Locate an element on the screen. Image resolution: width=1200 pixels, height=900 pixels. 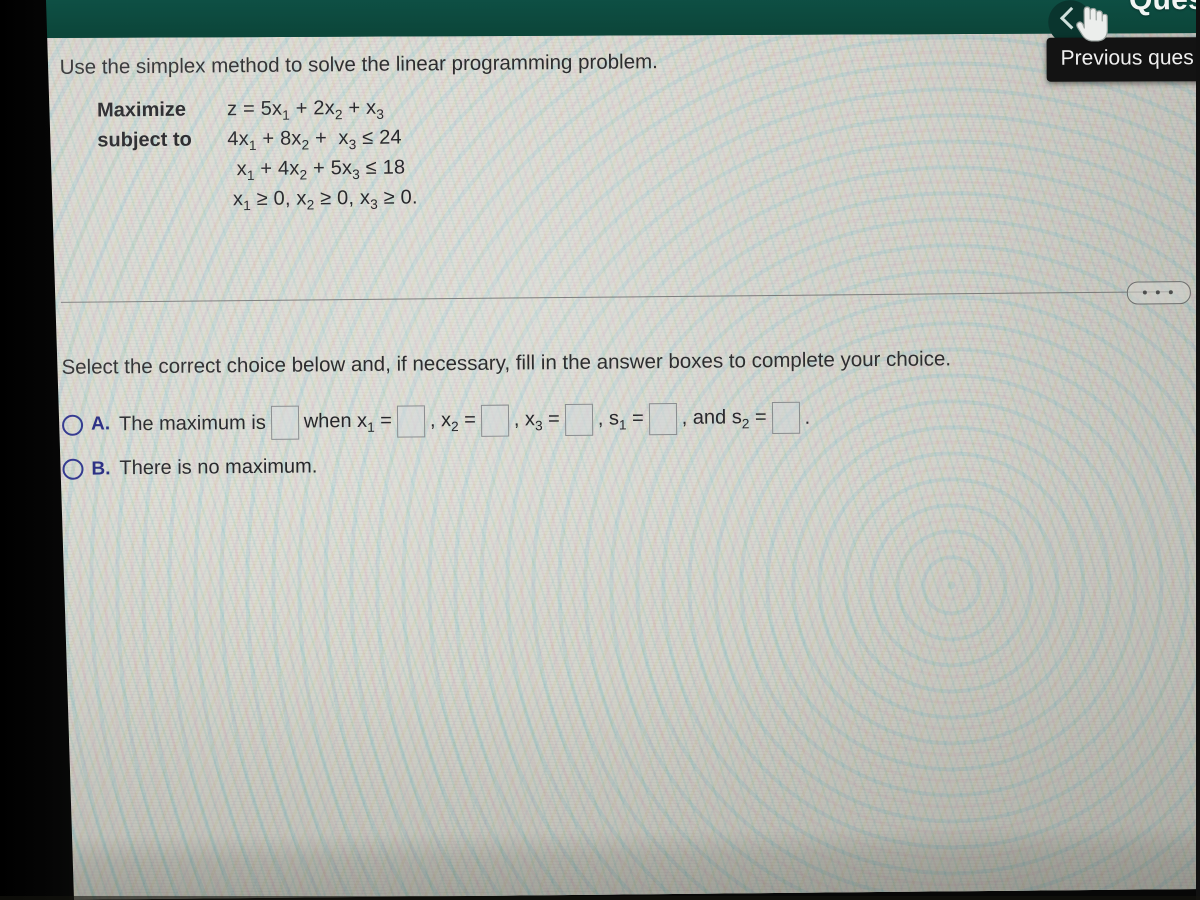
app-header-bar is located at coordinates (621, 19).